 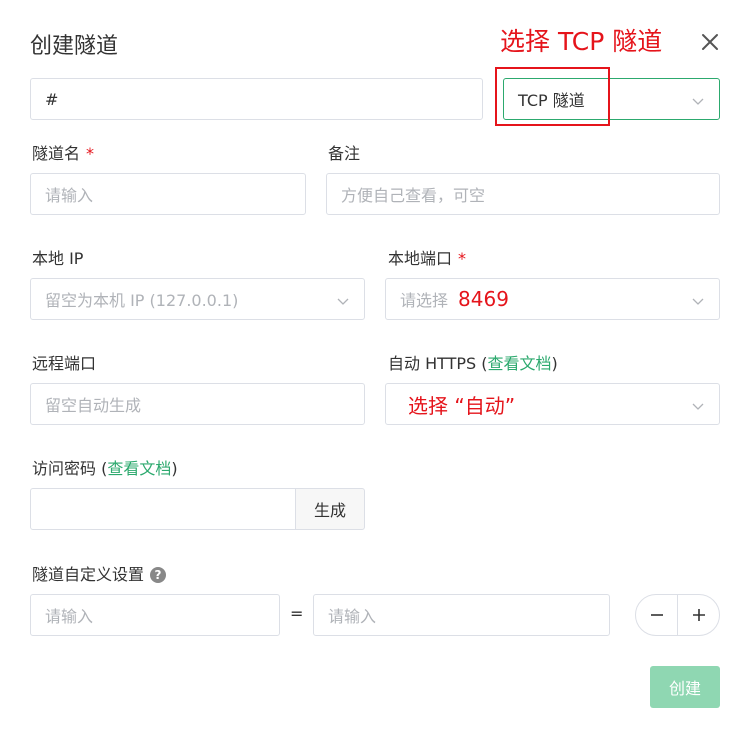 I want to click on auto-https-label: 自动 HTTPS (查看文档), so click(x=473, y=363).